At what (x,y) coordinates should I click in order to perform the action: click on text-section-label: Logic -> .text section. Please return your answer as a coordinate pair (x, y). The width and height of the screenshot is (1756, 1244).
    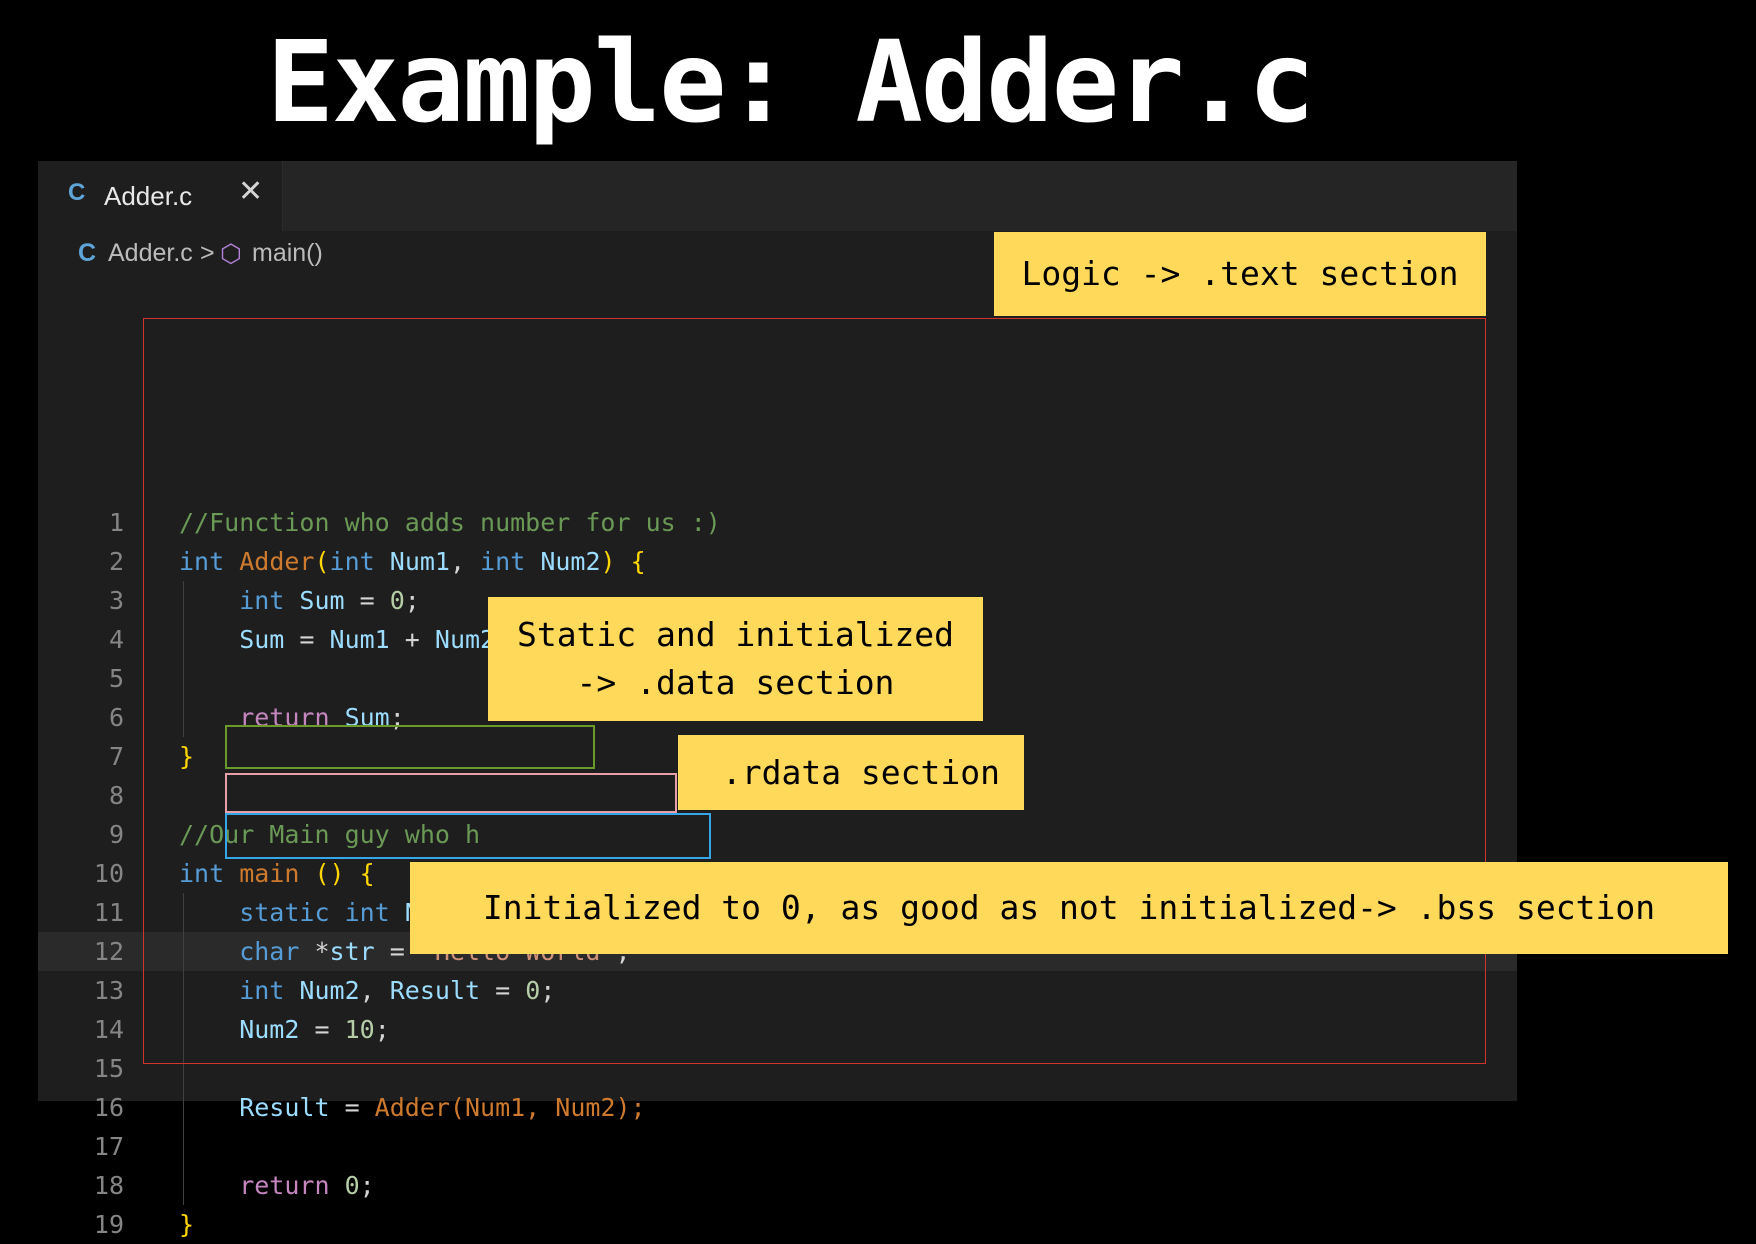
    Looking at the image, I should click on (1240, 274).